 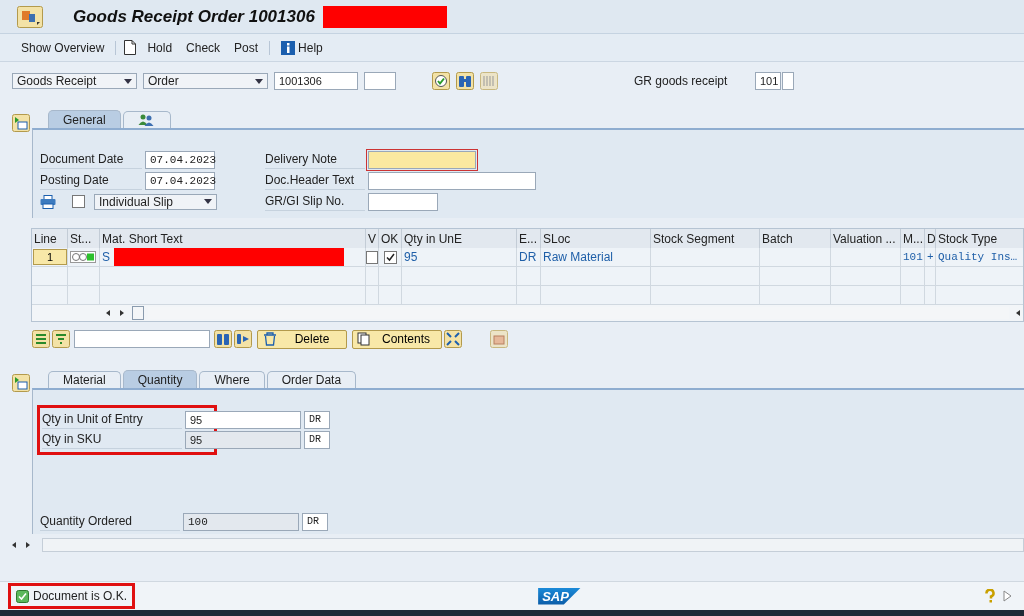 What do you see at coordinates (84, 379) in the screenshot?
I see `detail-tab: Material` at bounding box center [84, 379].